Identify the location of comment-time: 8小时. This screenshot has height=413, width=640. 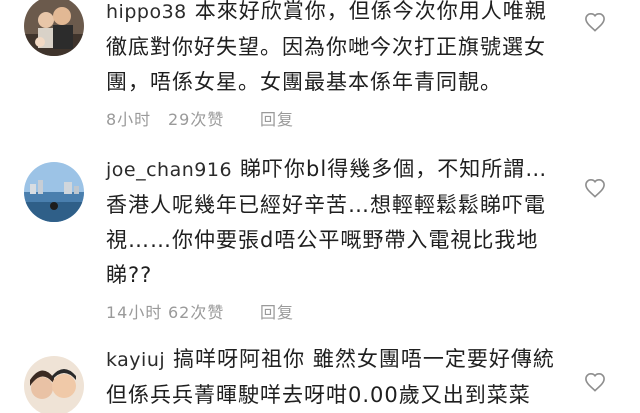
(129, 119).